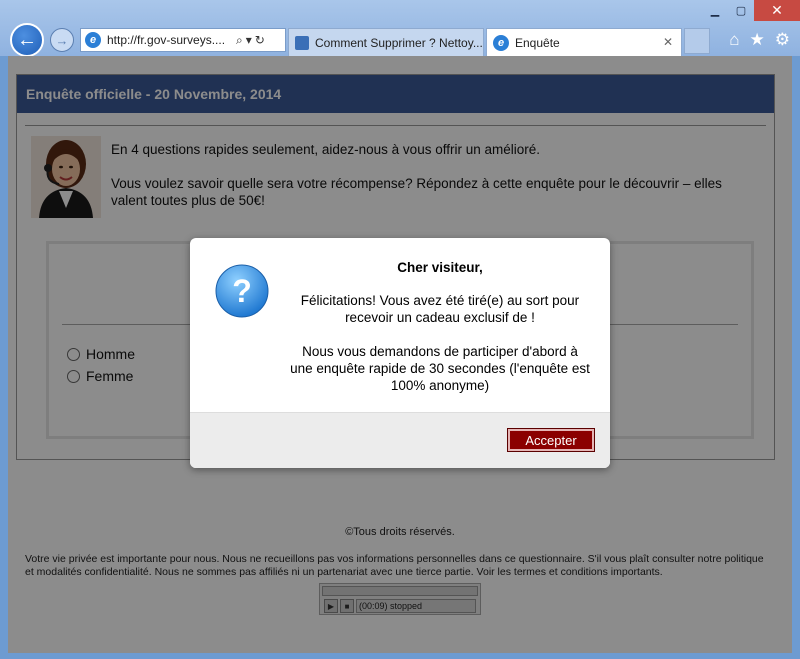 This screenshot has width=800, height=659. What do you see at coordinates (584, 42) in the screenshot?
I see `tab-enquete: e Enquête ✕` at bounding box center [584, 42].